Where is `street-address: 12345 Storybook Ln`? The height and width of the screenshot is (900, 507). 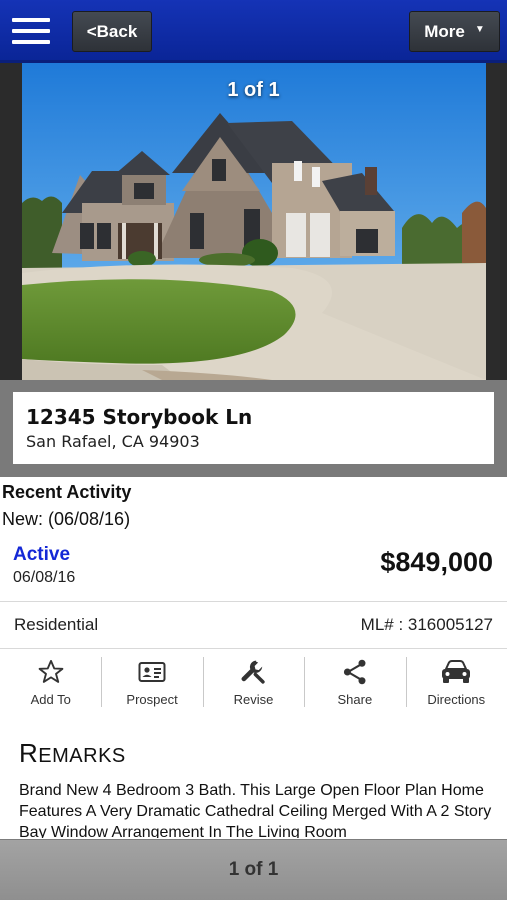
street-address: 12345 Storybook Ln is located at coordinates (139, 417).